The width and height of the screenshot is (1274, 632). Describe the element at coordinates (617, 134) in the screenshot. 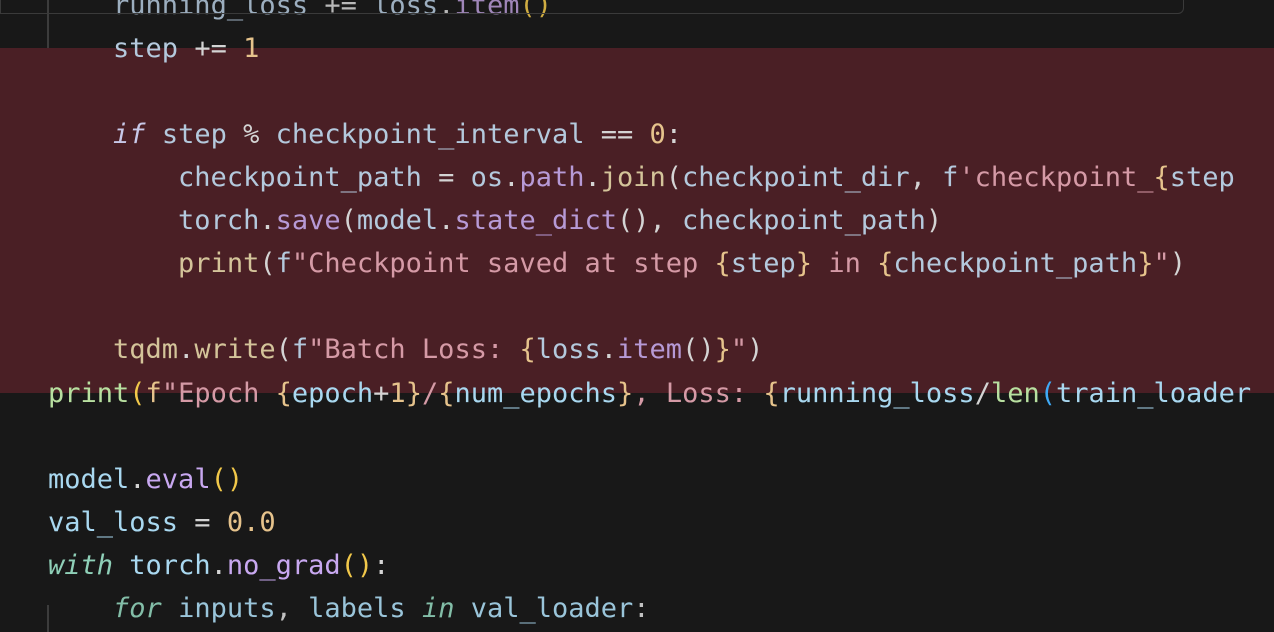

I see `code-token: ==` at that location.